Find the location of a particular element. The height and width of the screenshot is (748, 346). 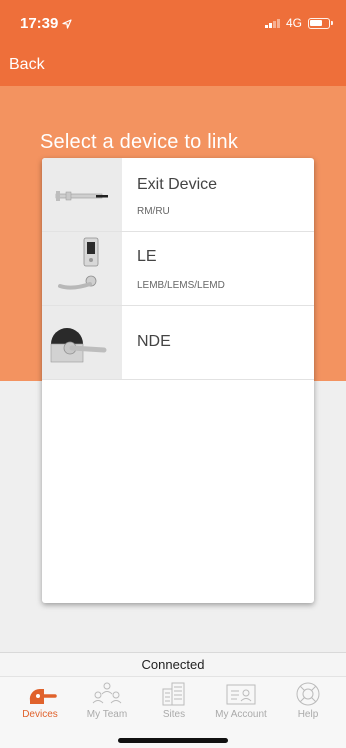

tab-label: Help is located at coordinates (308, 714).